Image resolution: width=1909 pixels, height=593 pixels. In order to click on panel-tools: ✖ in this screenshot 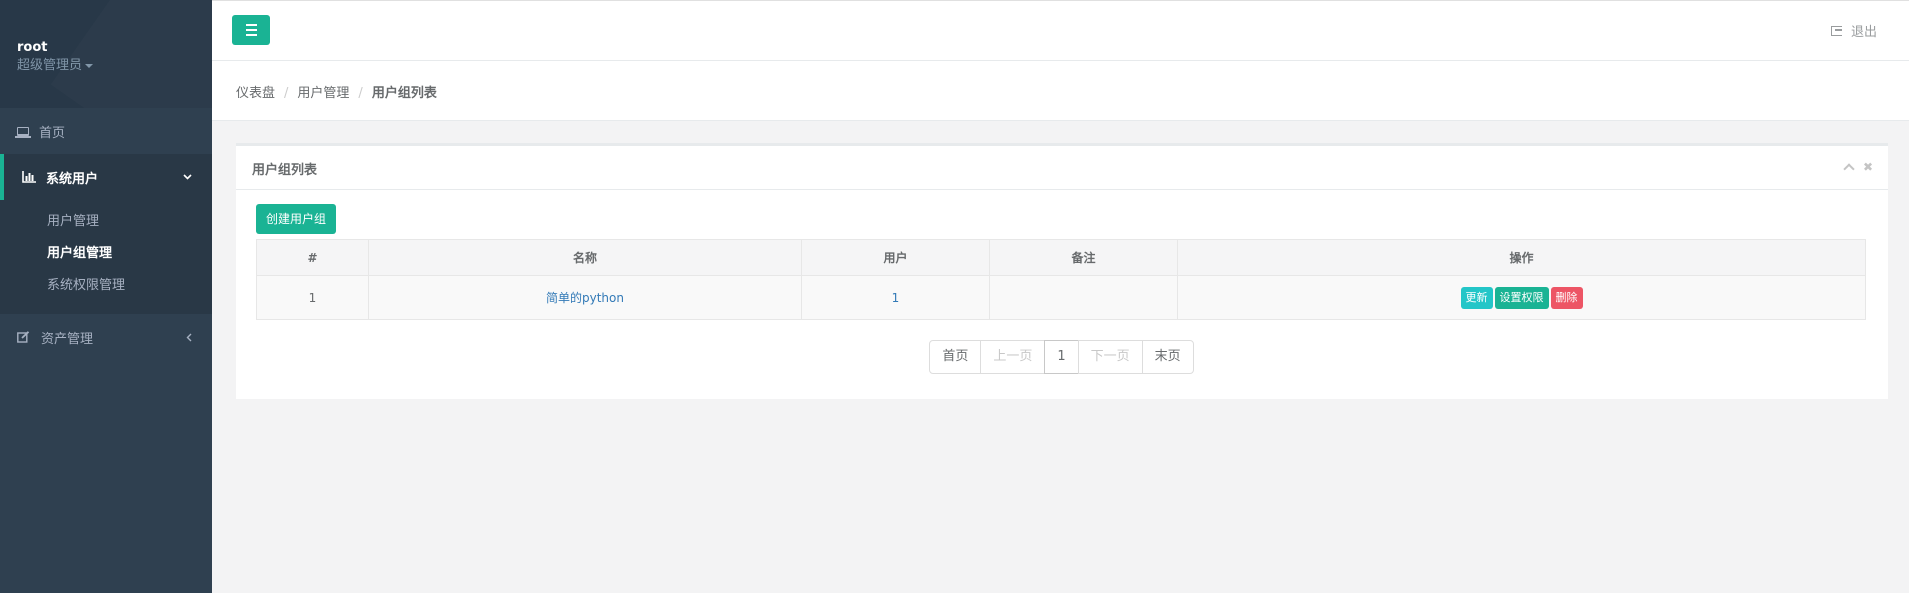, I will do `click(1858, 167)`.